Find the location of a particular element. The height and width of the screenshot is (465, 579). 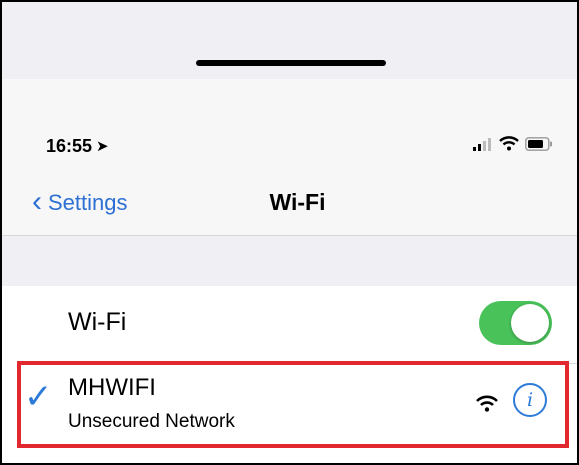

status-icons is located at coordinates (513, 143).